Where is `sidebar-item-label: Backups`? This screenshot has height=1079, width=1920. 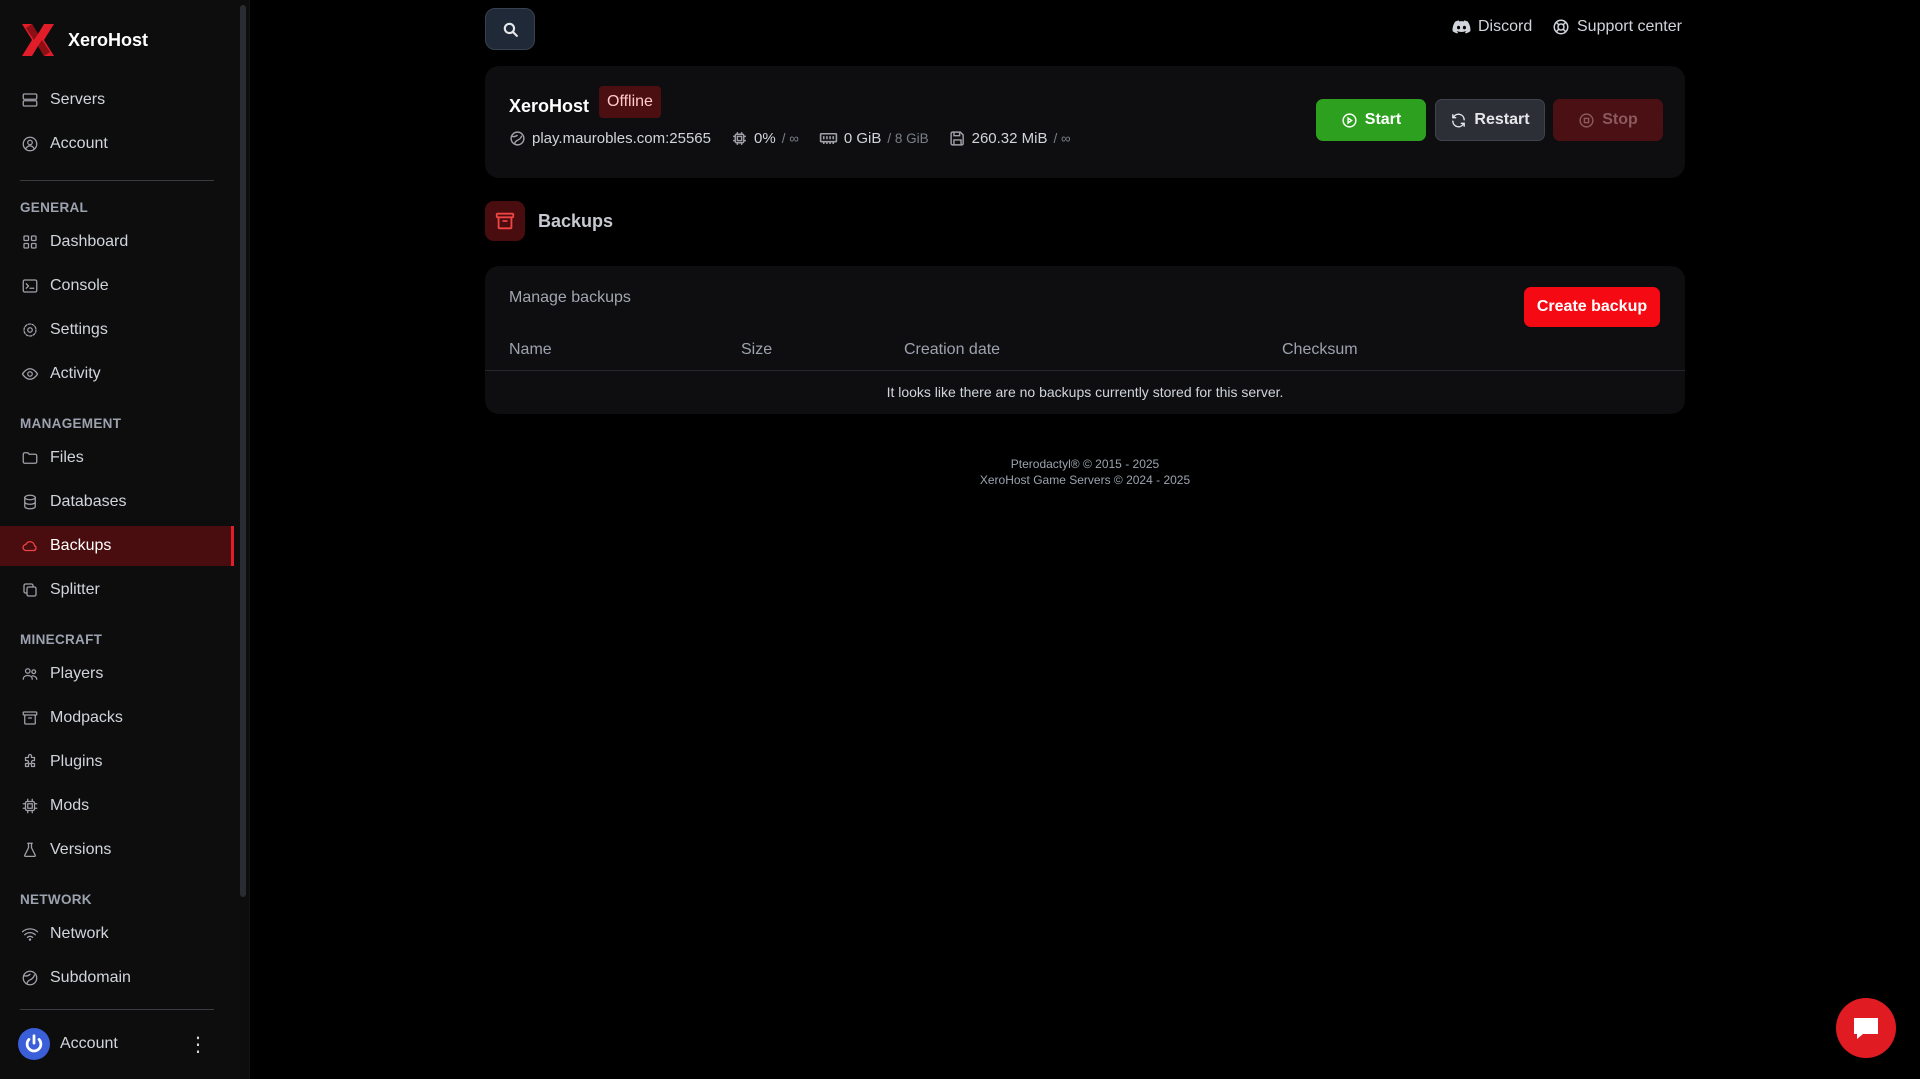 sidebar-item-label: Backups is located at coordinates (81, 545).